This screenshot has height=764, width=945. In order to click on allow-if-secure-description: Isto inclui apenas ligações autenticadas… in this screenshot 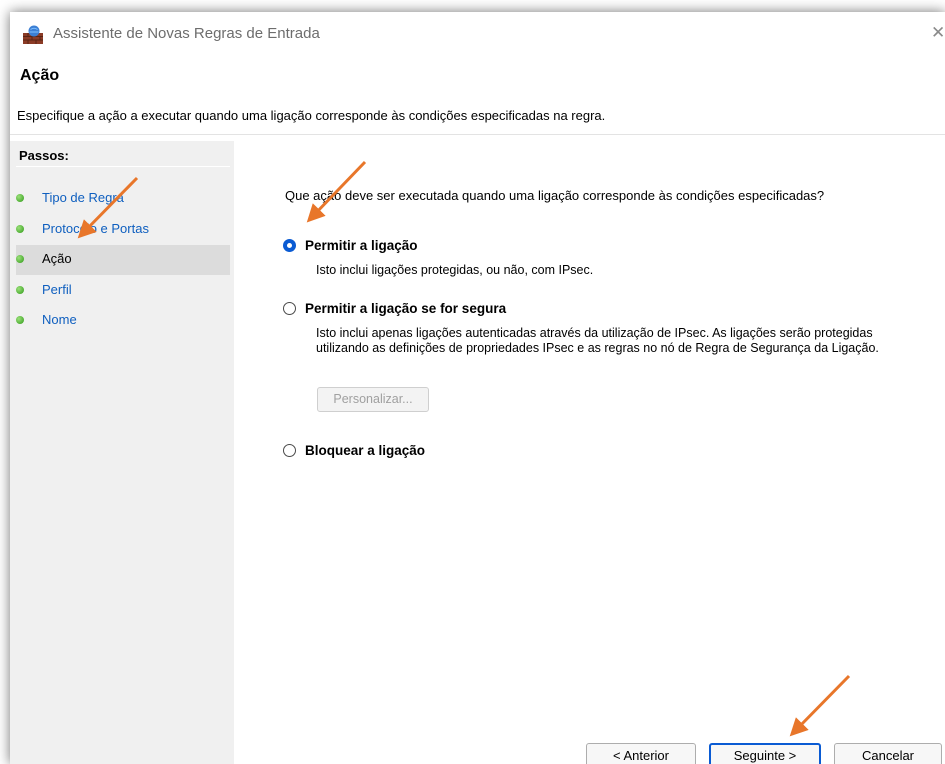, I will do `click(597, 340)`.